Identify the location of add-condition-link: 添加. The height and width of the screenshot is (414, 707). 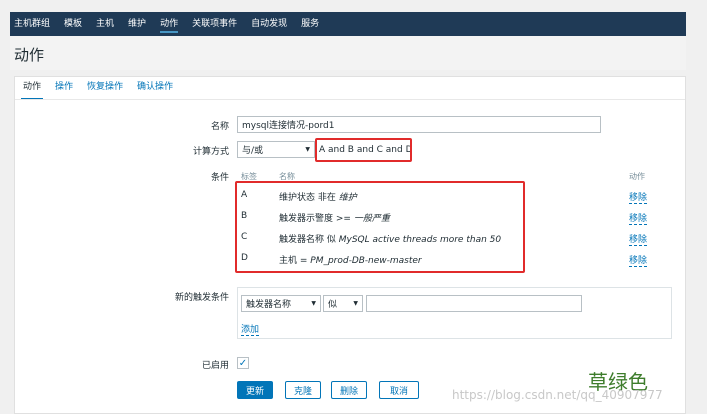
(250, 329).